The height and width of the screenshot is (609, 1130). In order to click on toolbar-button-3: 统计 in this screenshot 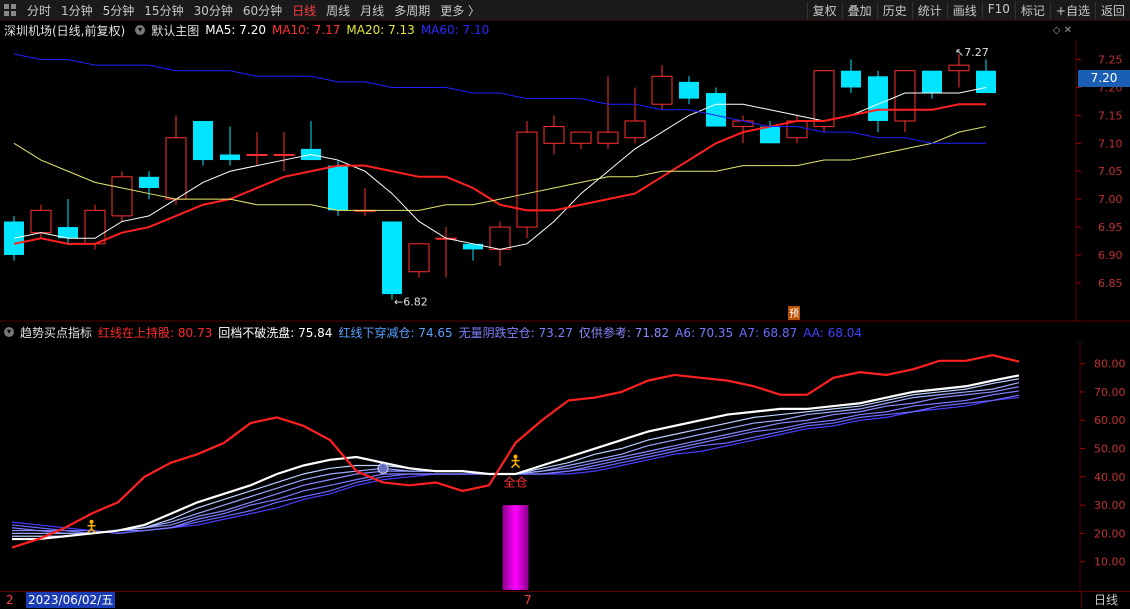, I will do `click(929, 10)`.